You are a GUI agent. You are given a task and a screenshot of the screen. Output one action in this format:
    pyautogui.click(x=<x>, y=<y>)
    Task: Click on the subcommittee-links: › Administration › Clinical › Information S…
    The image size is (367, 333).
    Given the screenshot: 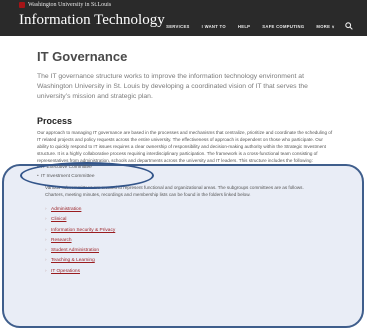 What is the action you would take?
    pyautogui.click(x=80, y=241)
    